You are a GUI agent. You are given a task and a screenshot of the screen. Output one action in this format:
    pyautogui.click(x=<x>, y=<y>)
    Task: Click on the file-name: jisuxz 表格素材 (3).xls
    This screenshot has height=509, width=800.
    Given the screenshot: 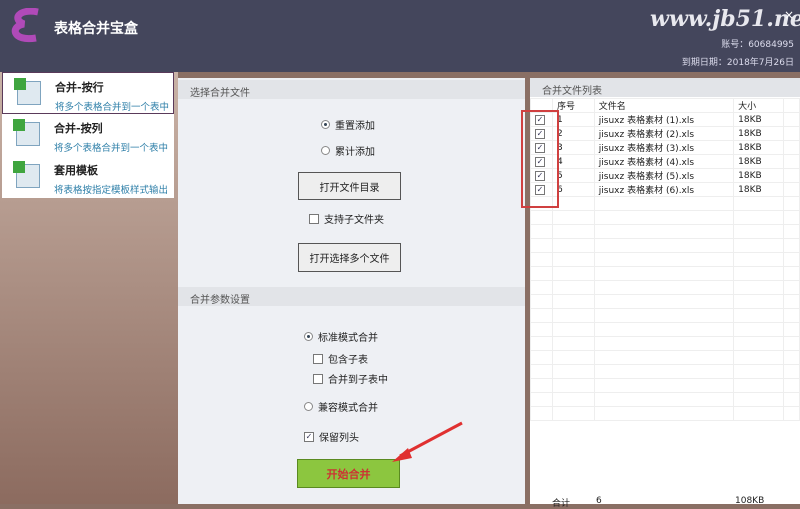 What is the action you would take?
    pyautogui.click(x=664, y=147)
    